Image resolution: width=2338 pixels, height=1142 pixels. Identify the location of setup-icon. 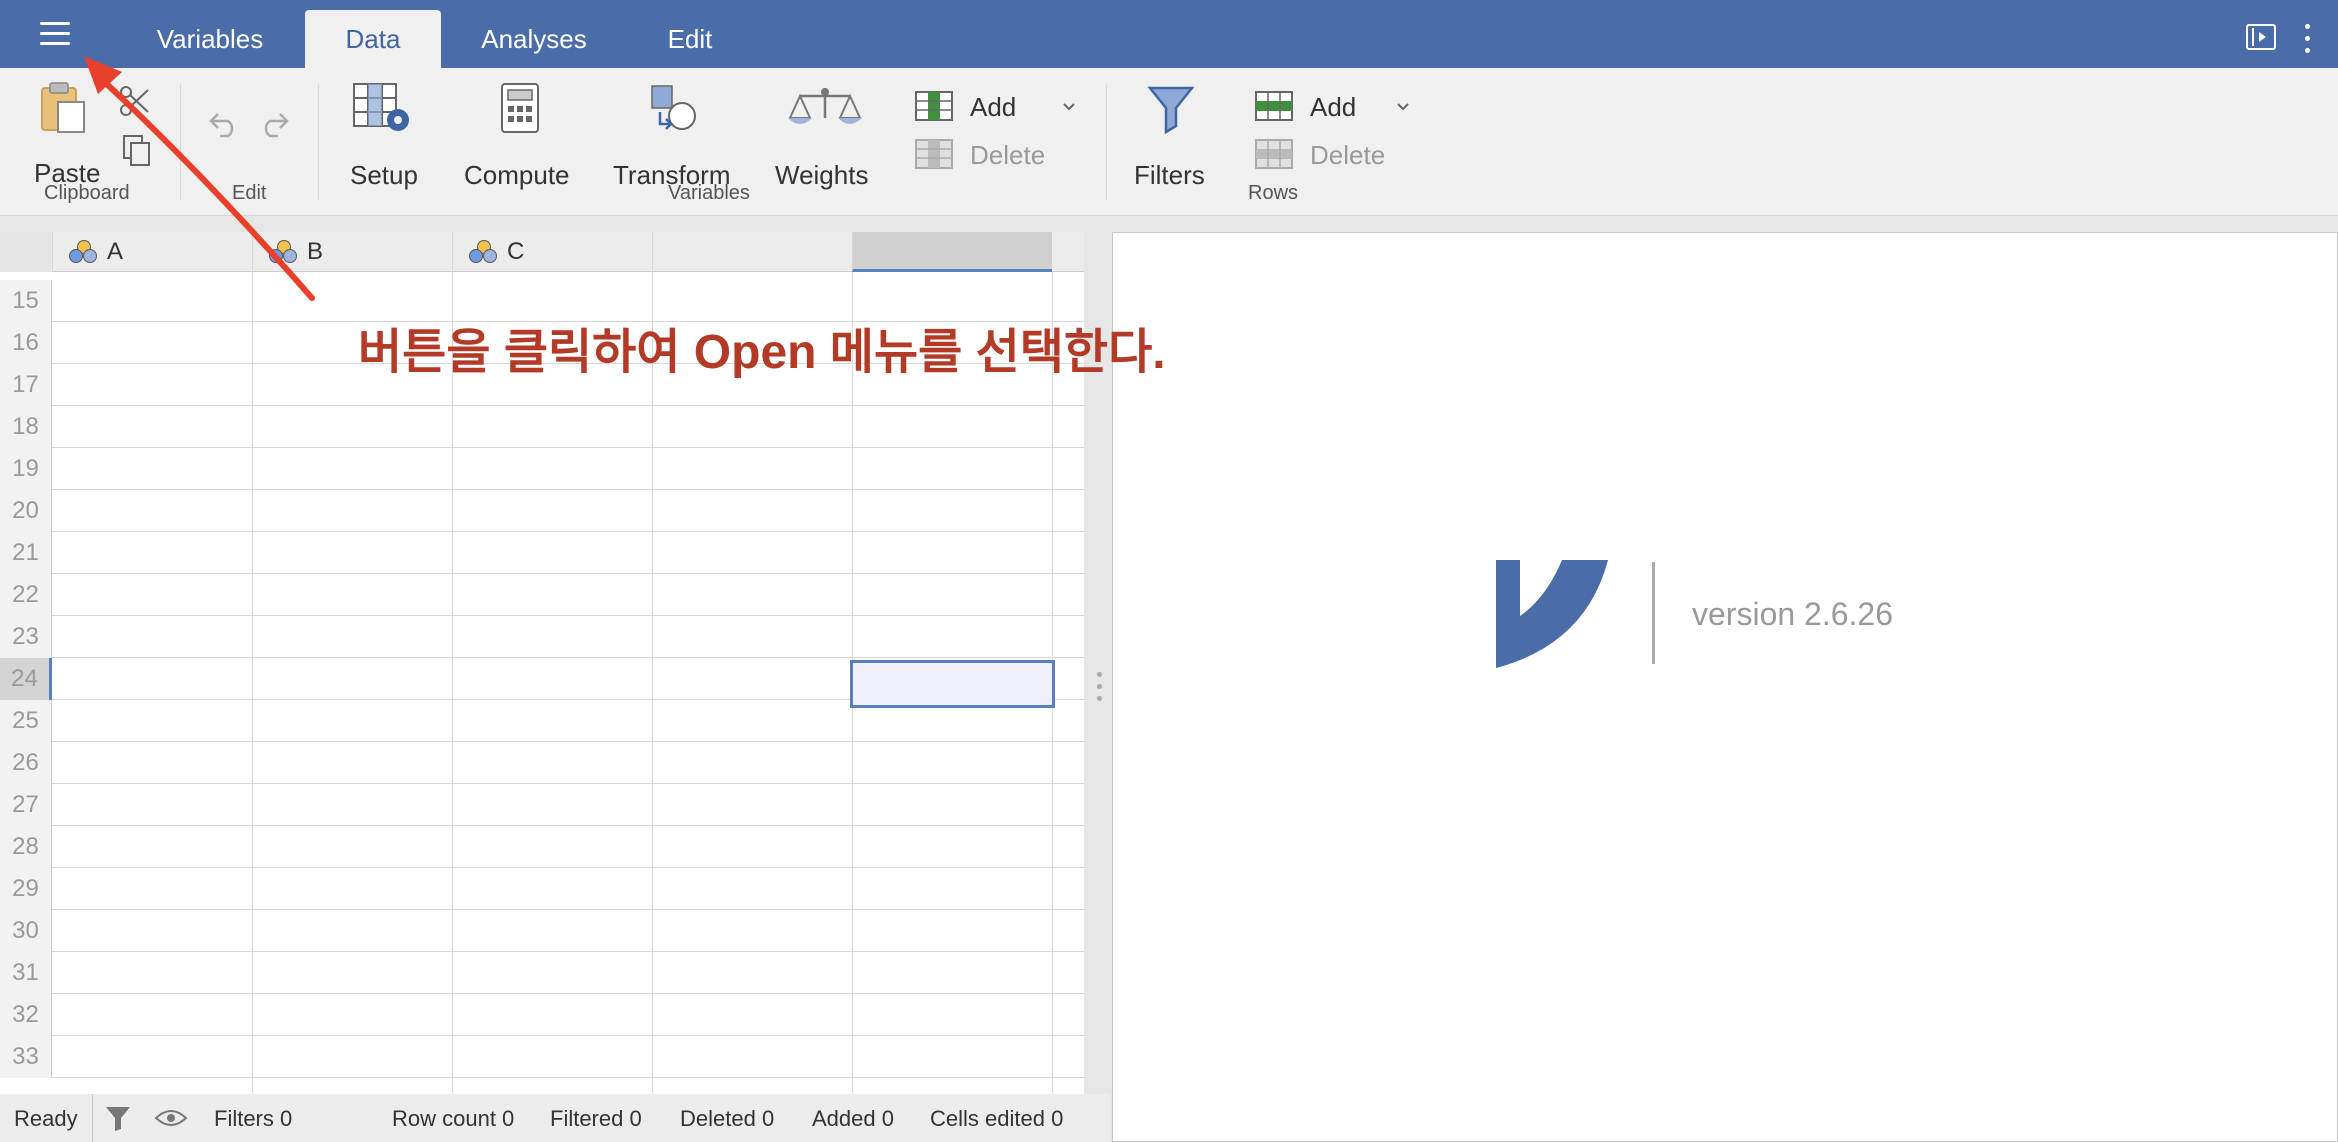
(381, 107).